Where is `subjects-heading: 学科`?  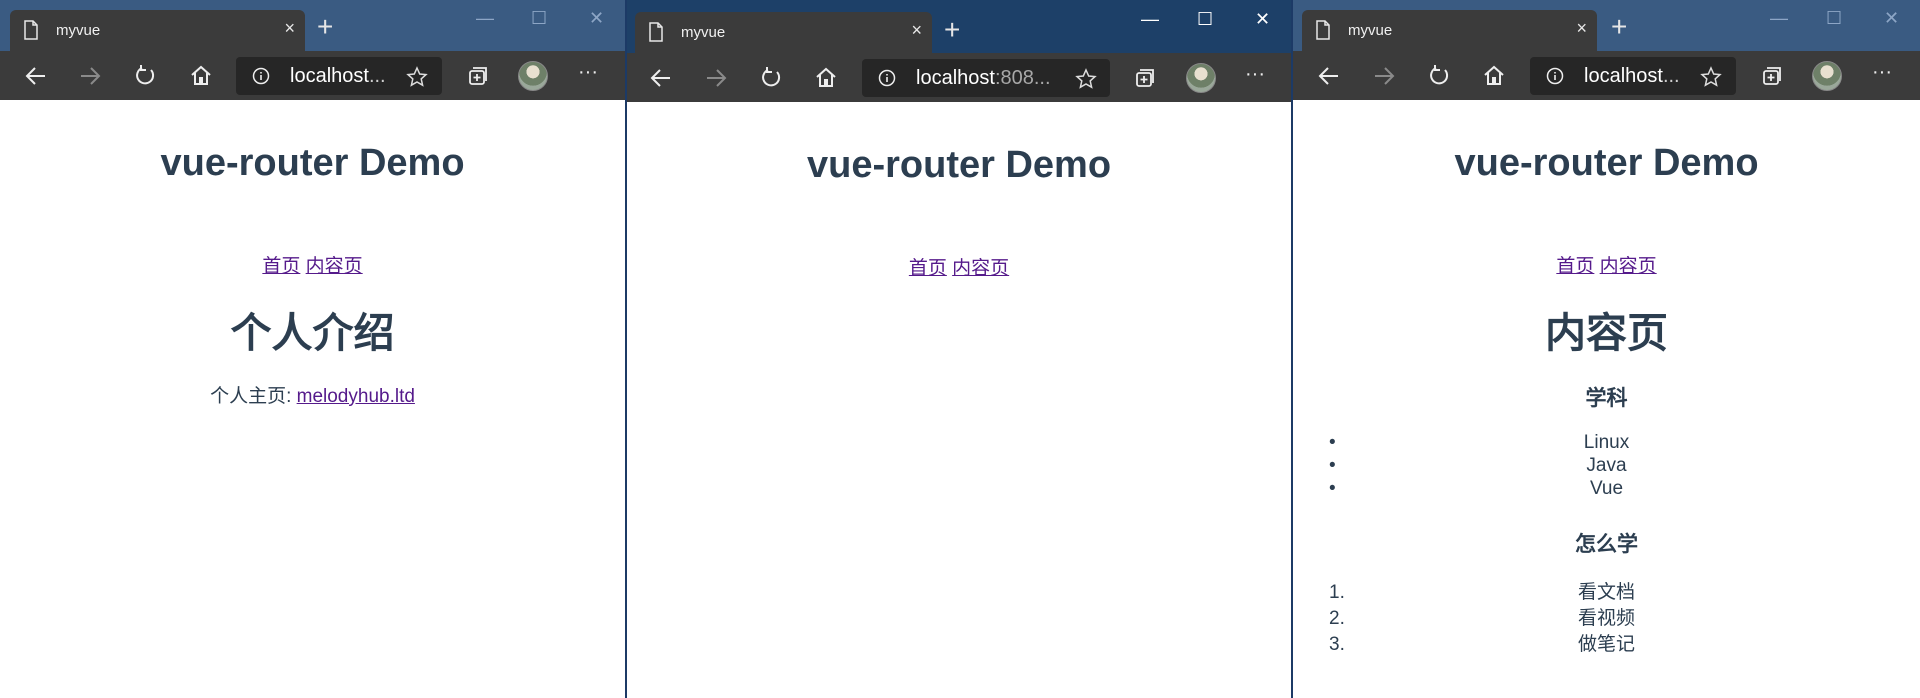 subjects-heading: 学科 is located at coordinates (1606, 398).